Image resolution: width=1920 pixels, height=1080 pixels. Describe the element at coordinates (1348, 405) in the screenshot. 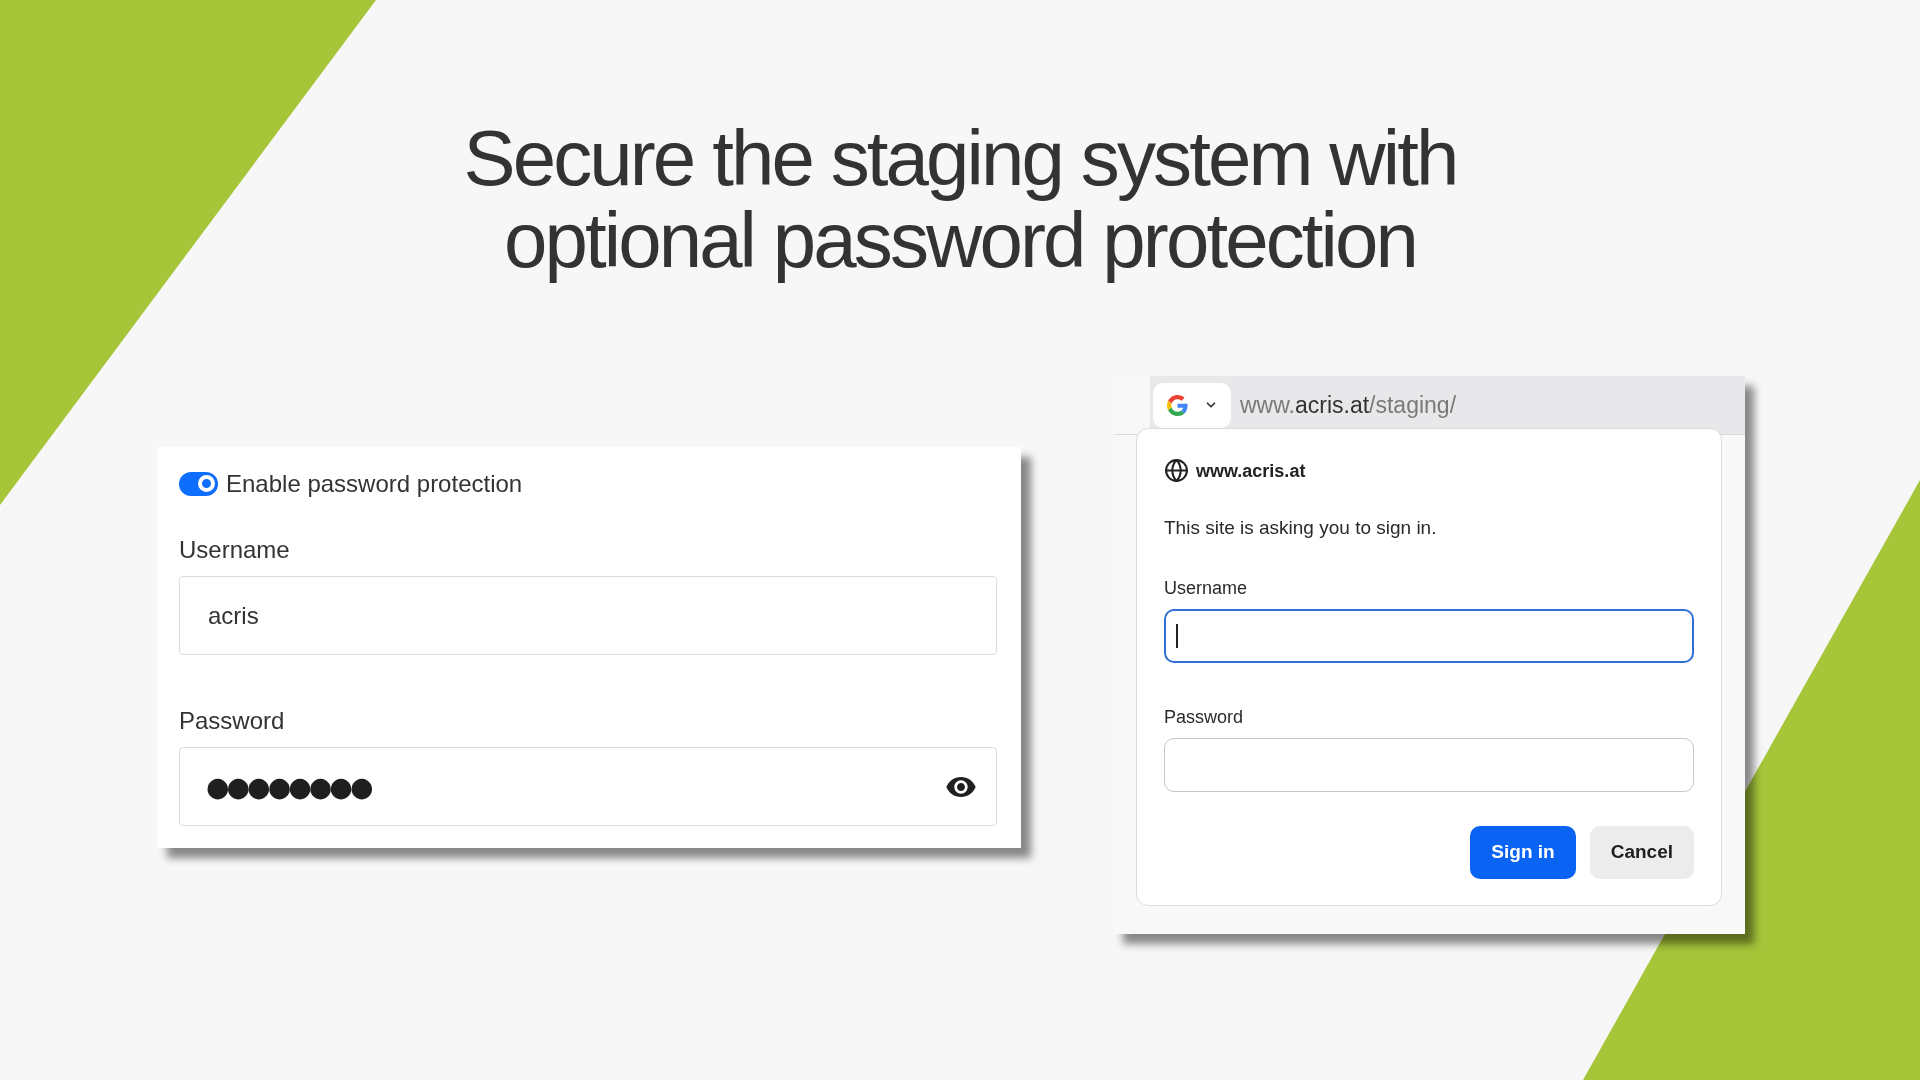

I see `url-text: www.acris.at/staging/` at that location.